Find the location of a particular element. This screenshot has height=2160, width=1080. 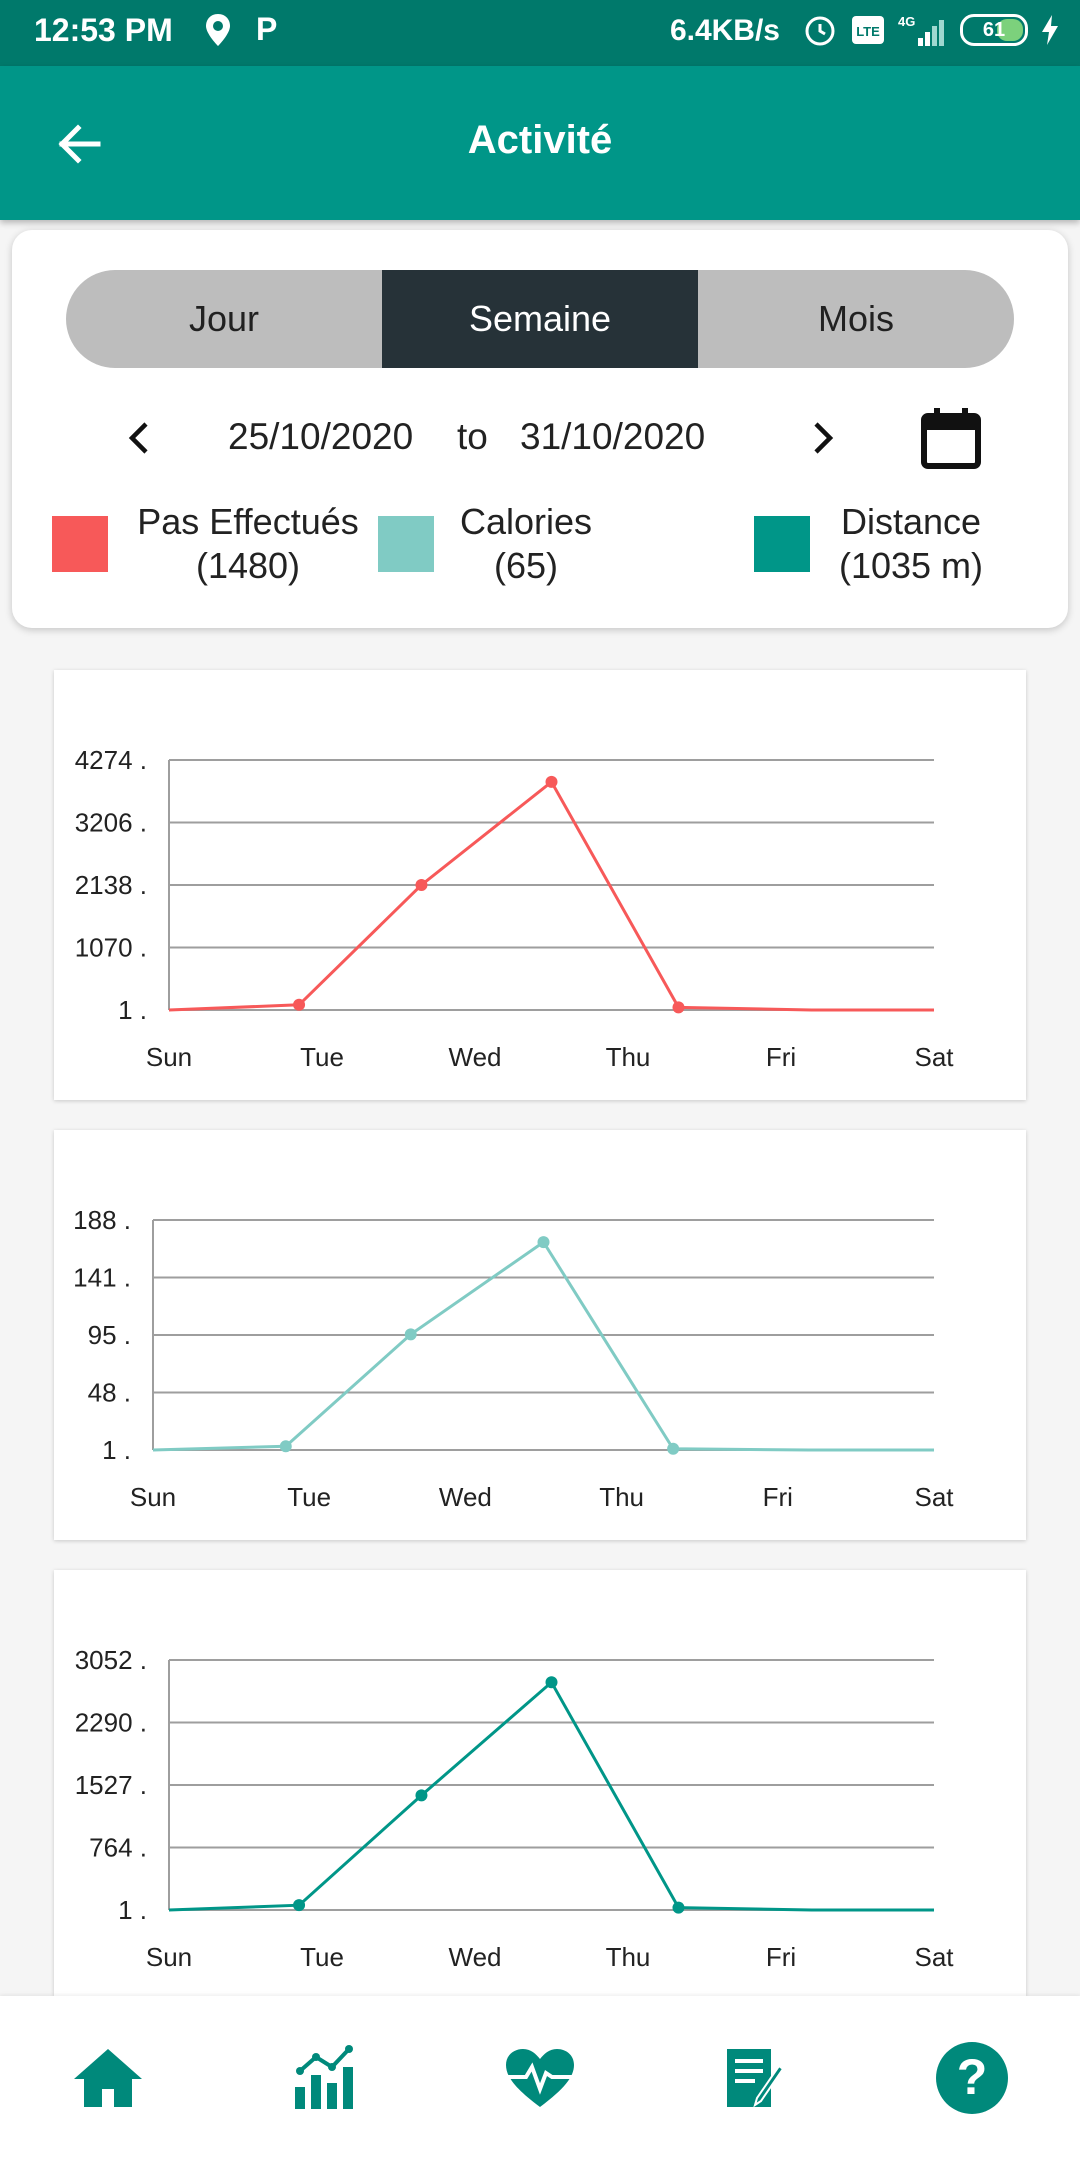

notes-icon is located at coordinates (756, 2078).